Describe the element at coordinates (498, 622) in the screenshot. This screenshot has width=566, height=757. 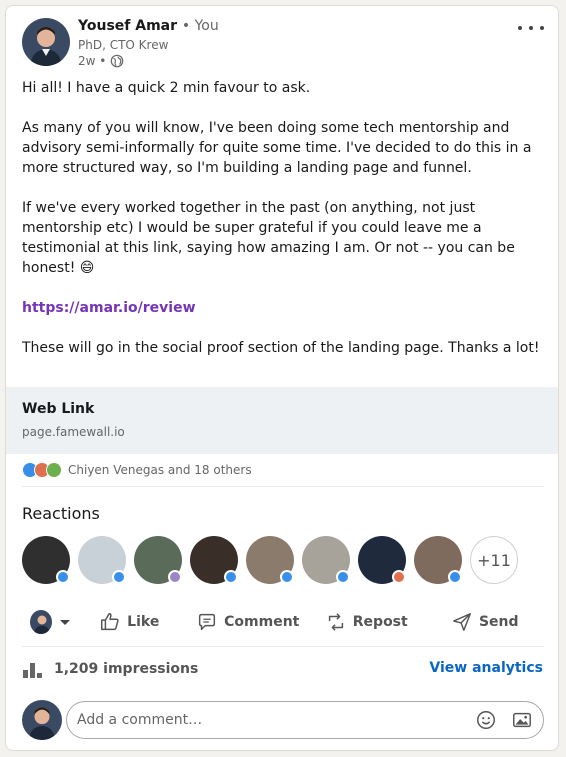
I see `send-label: Send` at that location.